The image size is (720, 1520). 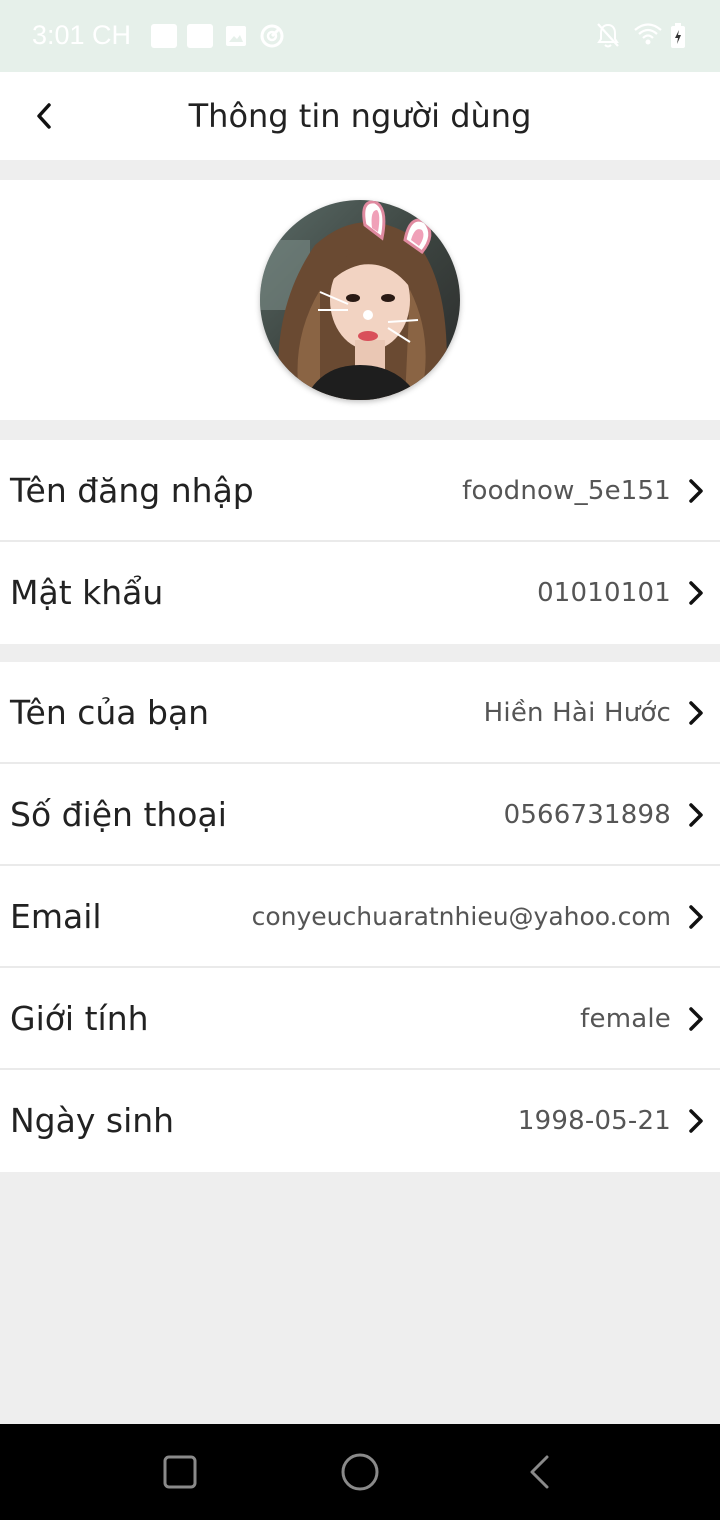 I want to click on recents-square-icon, so click(x=180, y=1472).